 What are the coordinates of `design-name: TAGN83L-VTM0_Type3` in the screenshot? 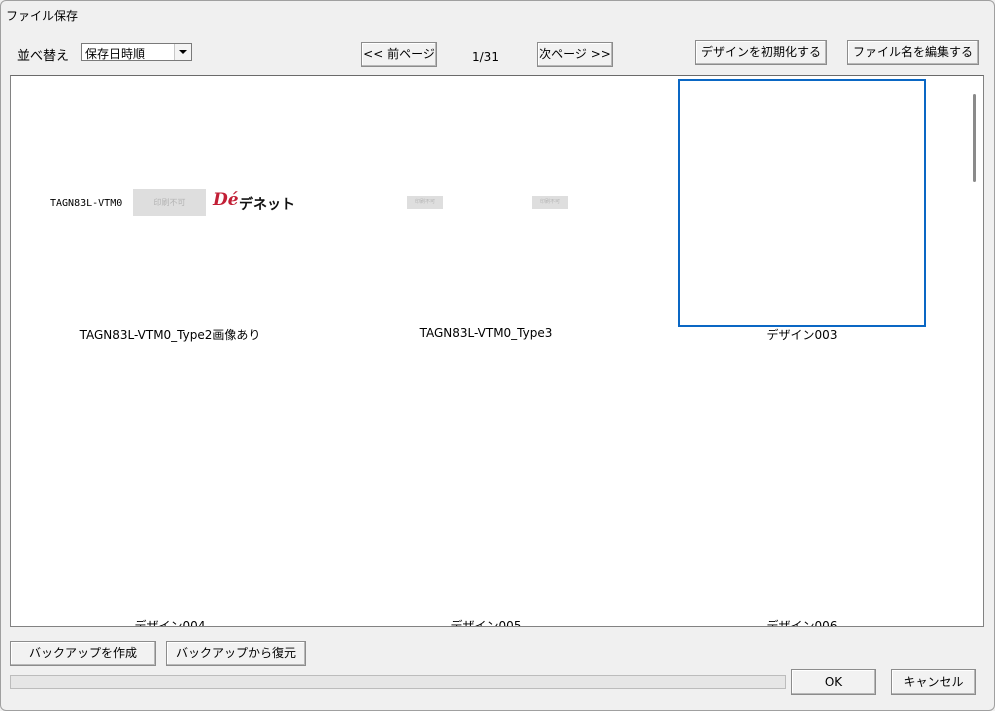 It's located at (486, 333).